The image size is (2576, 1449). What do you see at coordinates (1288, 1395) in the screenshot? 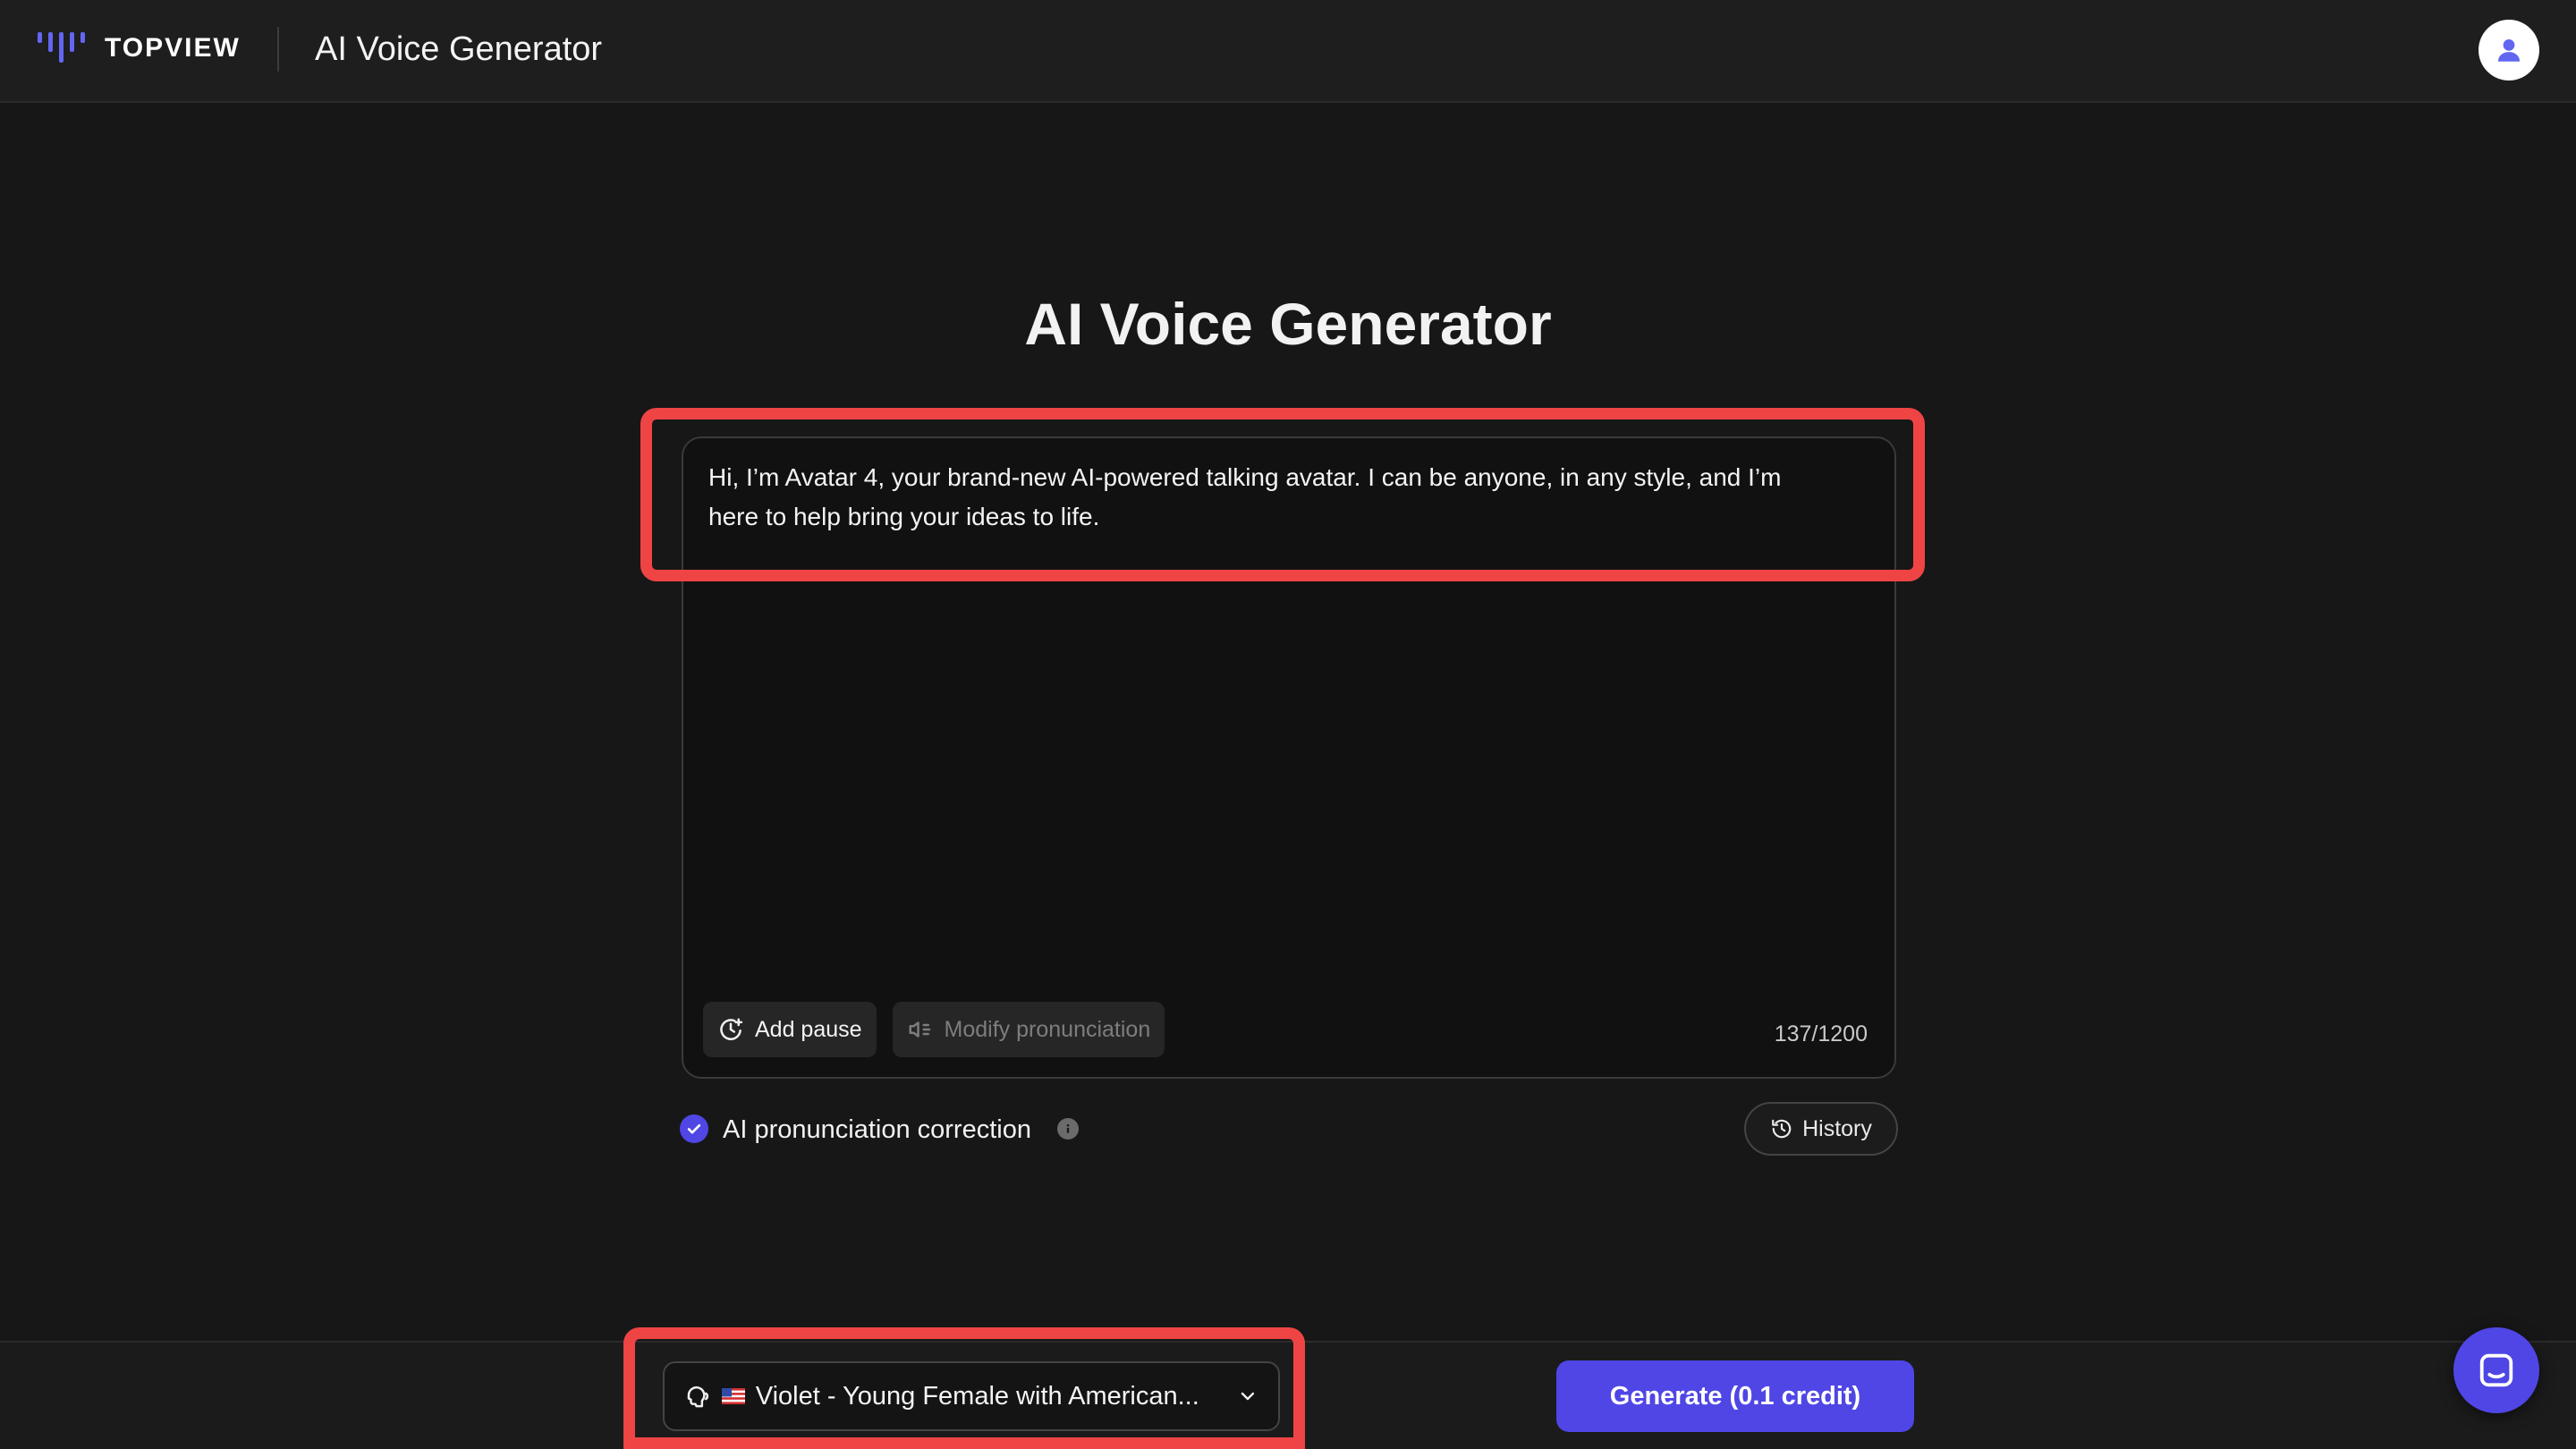
I see `bottom-bar` at bounding box center [1288, 1395].